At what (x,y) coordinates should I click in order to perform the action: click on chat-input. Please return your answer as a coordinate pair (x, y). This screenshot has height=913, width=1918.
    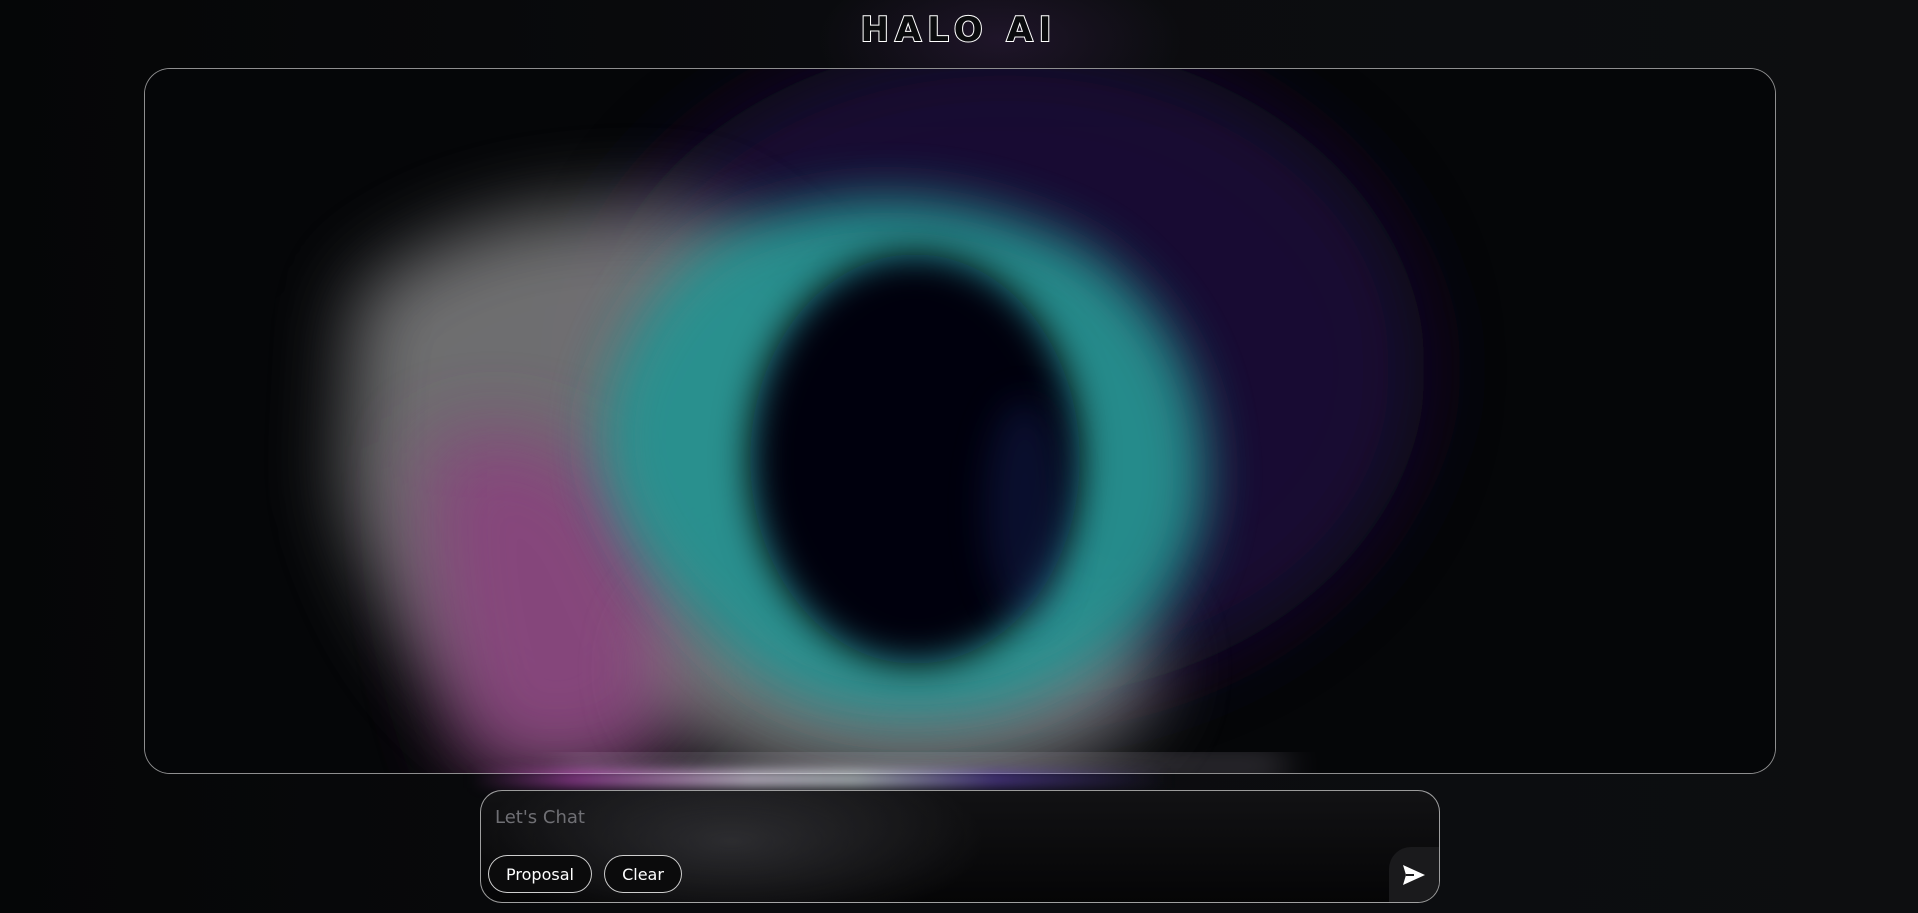
    Looking at the image, I should click on (945, 817).